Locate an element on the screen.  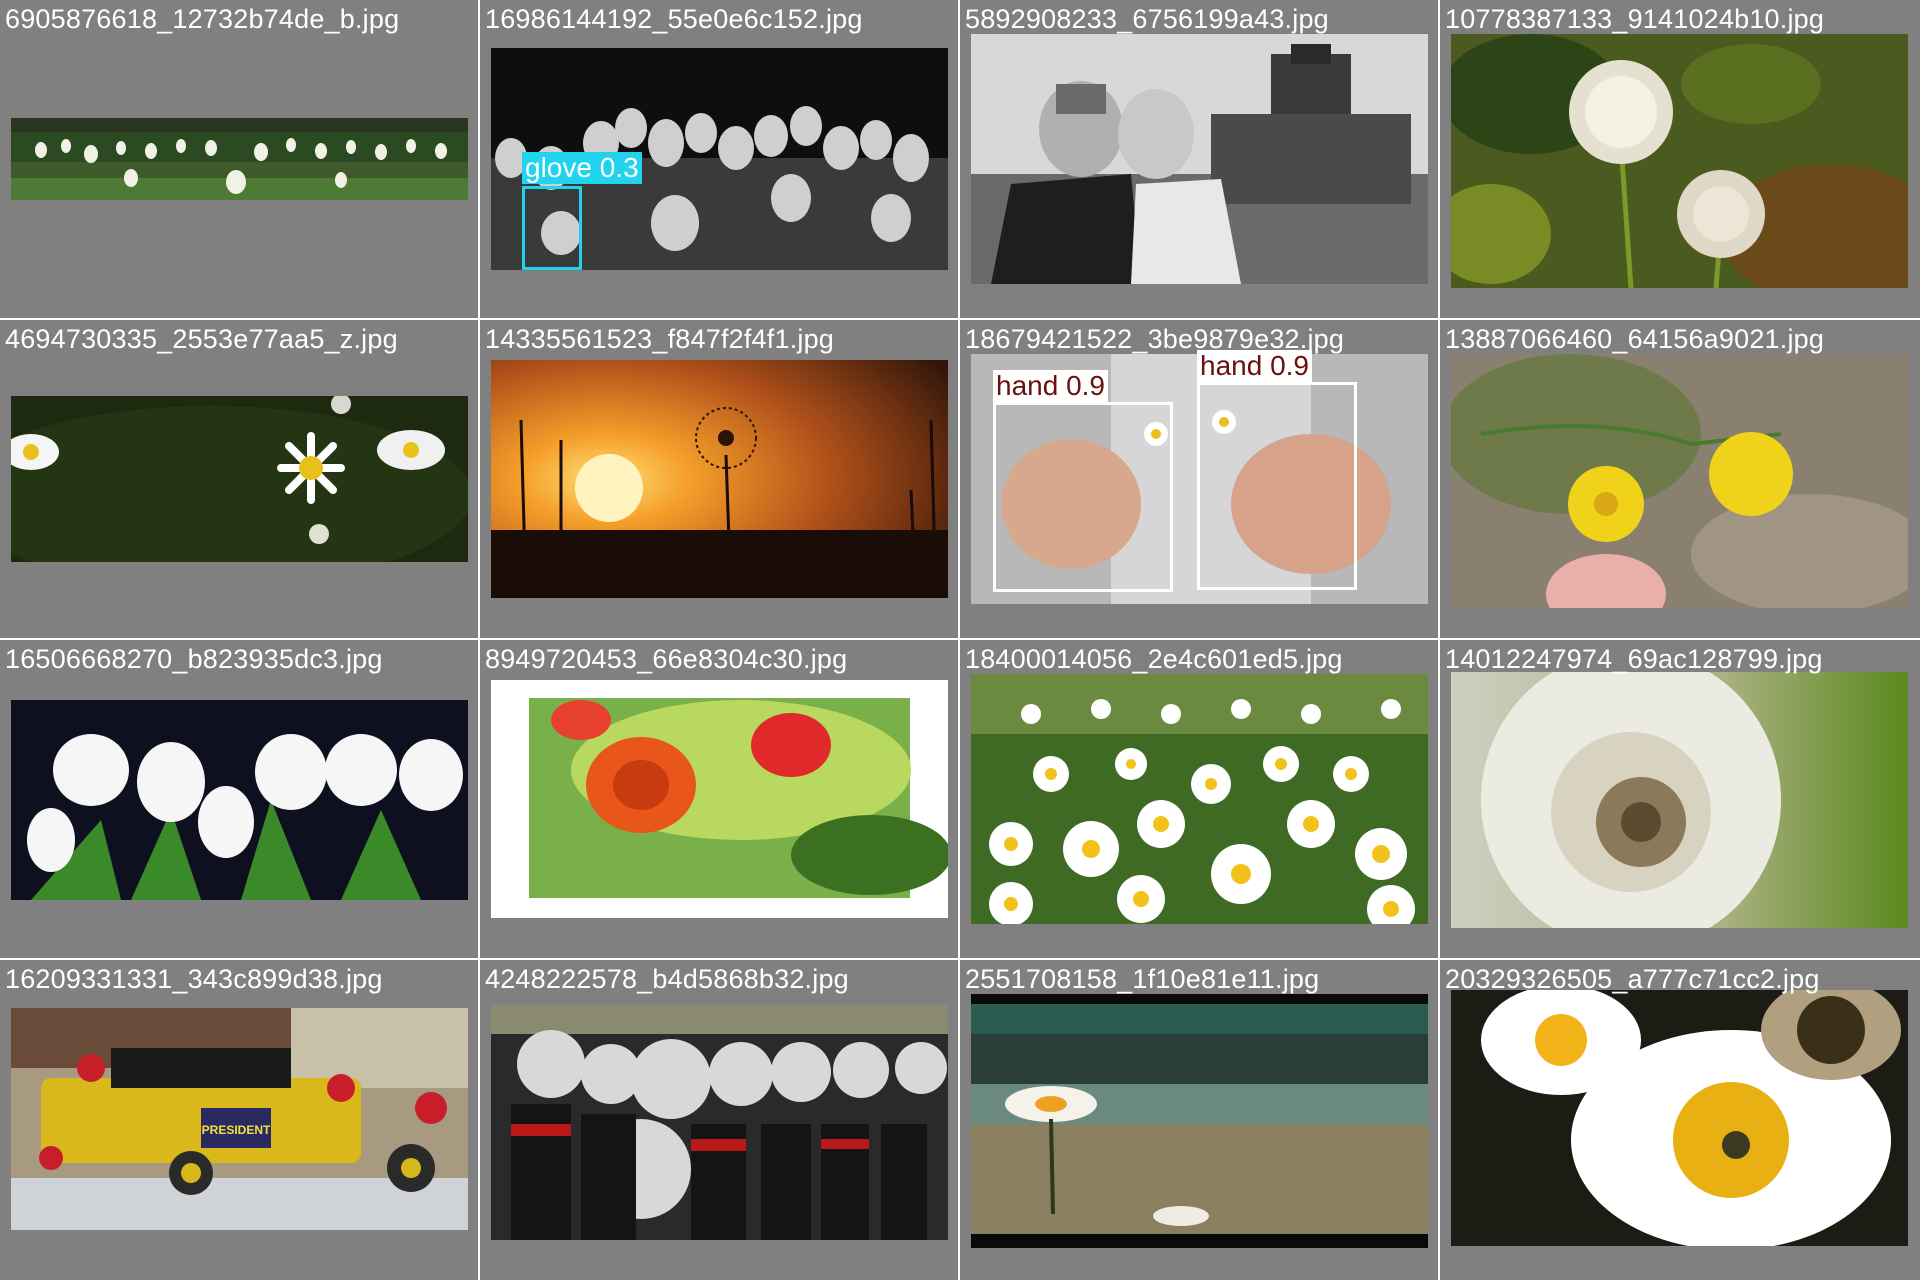
grid-cell-5: 4694730335_2553e77aa5_z.jpg is located at coordinates (239, 479).